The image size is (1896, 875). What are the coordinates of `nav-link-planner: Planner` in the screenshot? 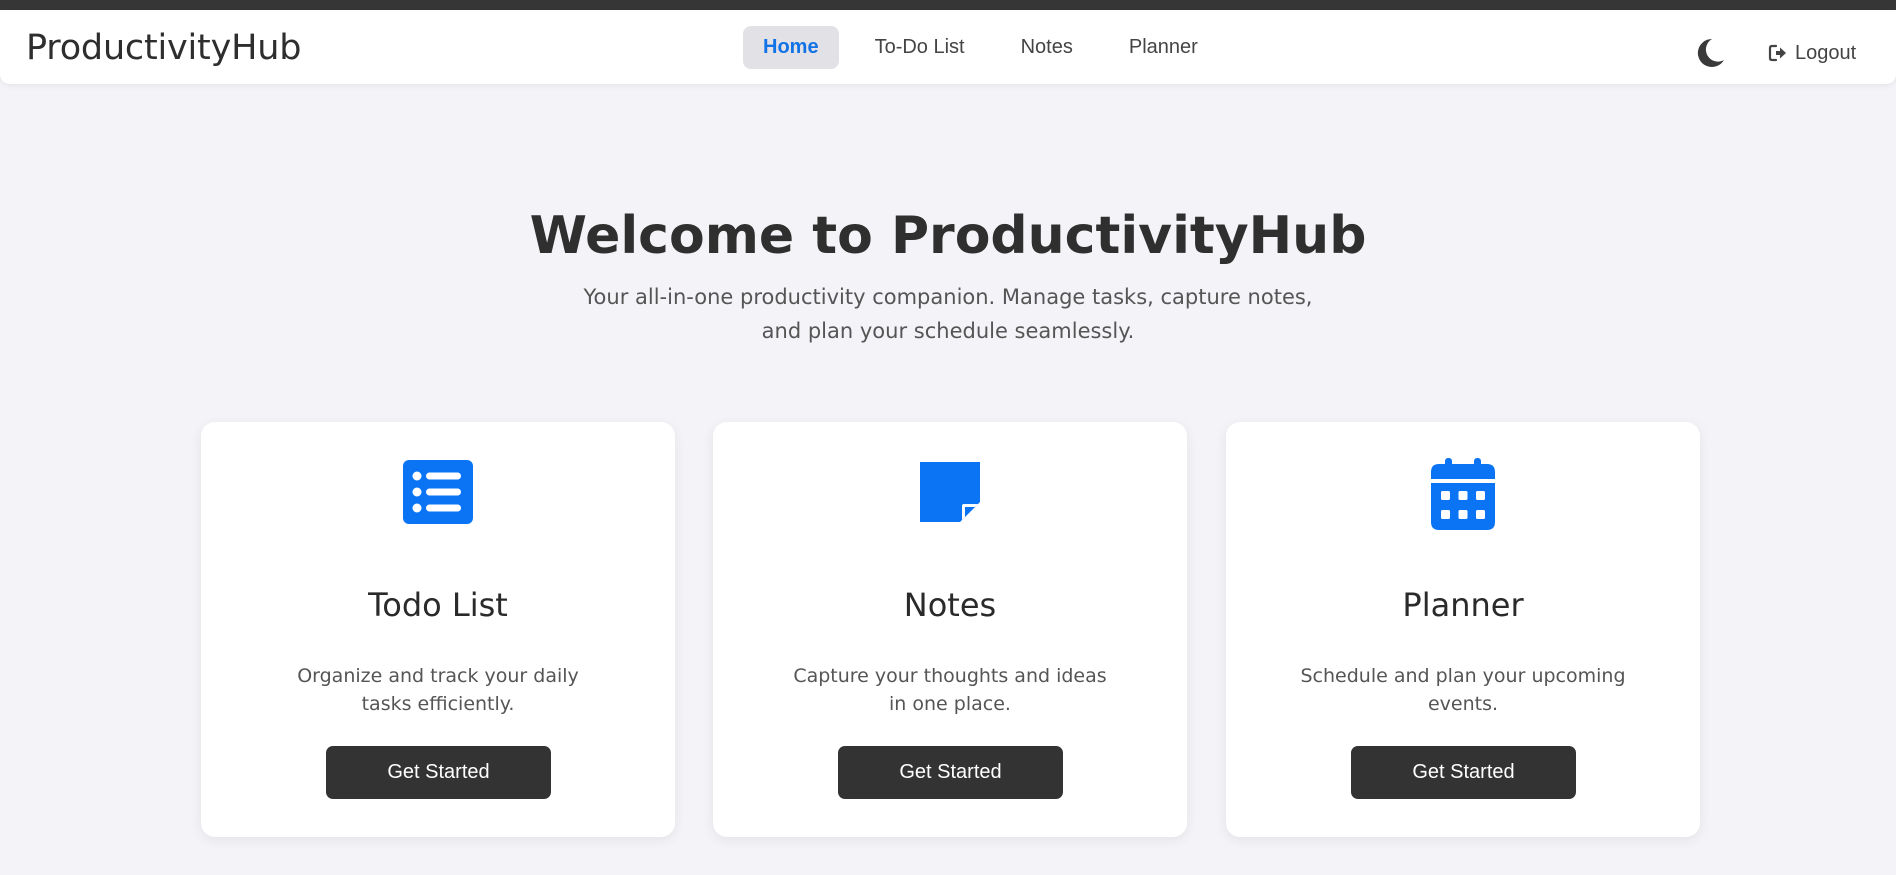 It's located at (1163, 47).